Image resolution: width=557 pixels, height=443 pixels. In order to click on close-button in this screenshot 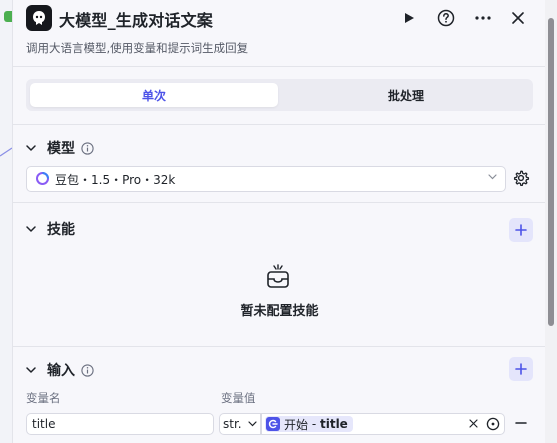, I will do `click(518, 18)`.